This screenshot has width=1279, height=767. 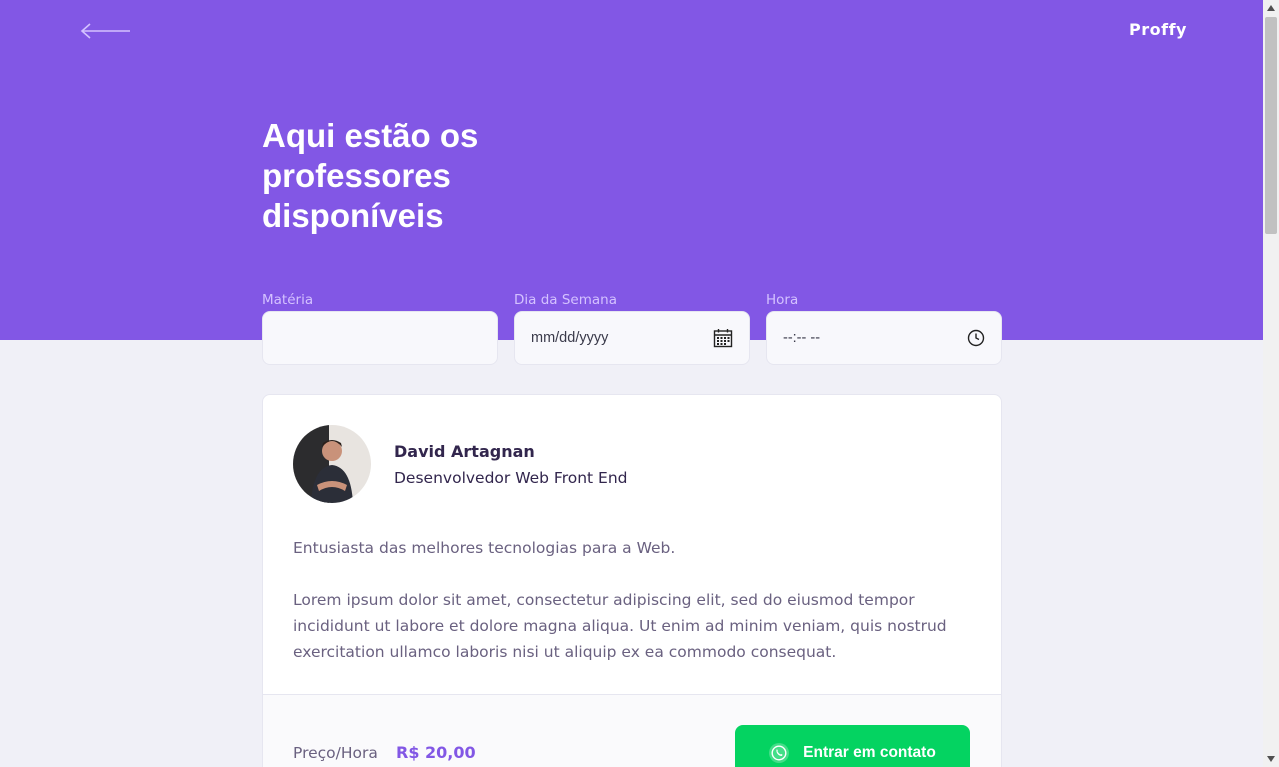 I want to click on weekday-label: Dia da Semana, so click(x=565, y=300).